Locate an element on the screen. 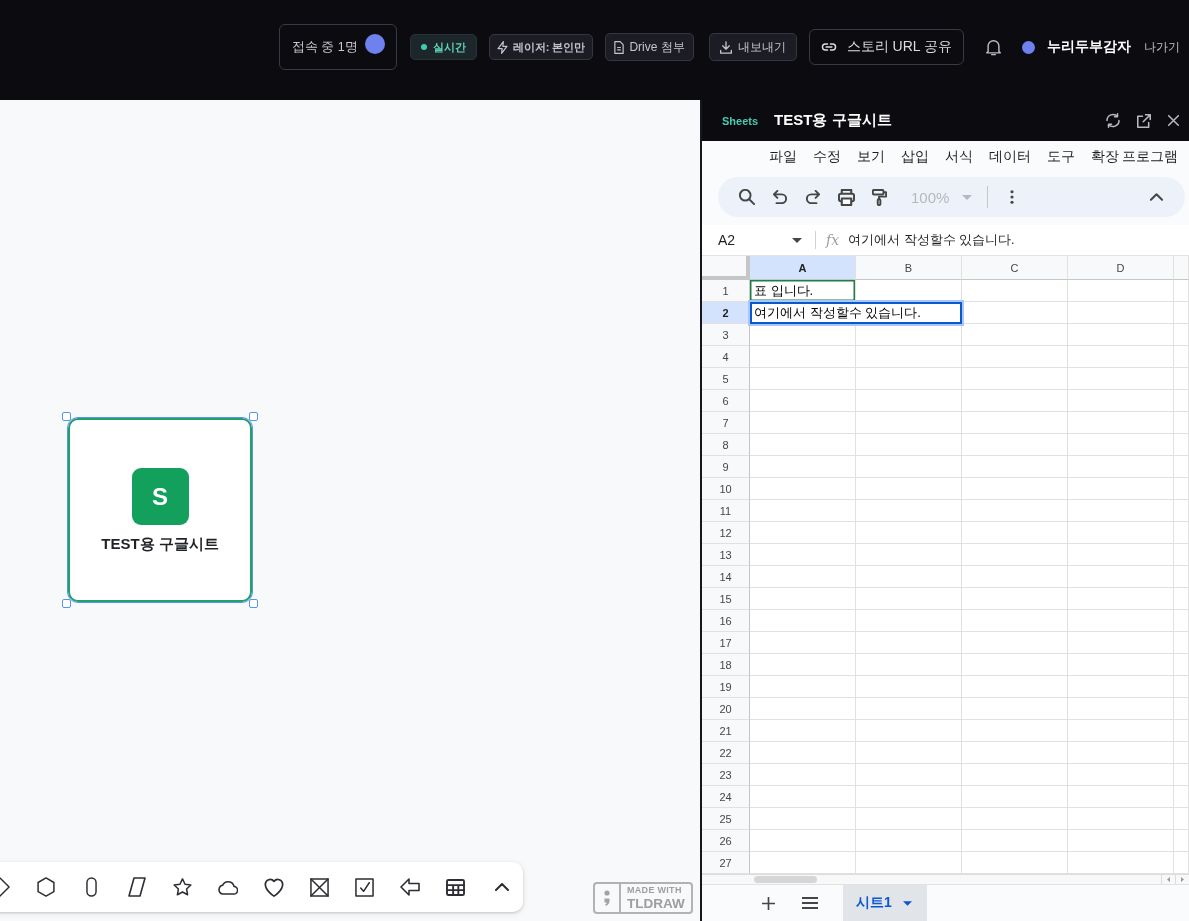  row-header: 24 is located at coordinates (726, 797).